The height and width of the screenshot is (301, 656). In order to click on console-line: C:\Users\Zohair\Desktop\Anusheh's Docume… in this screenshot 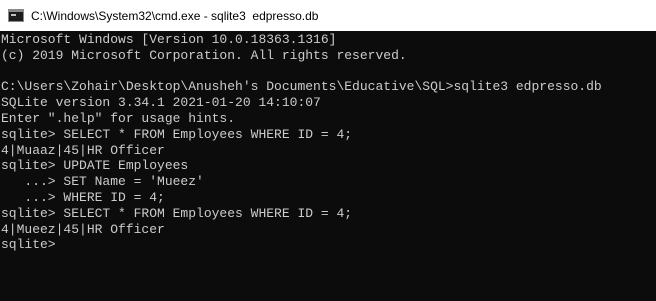, I will do `click(301, 87)`.